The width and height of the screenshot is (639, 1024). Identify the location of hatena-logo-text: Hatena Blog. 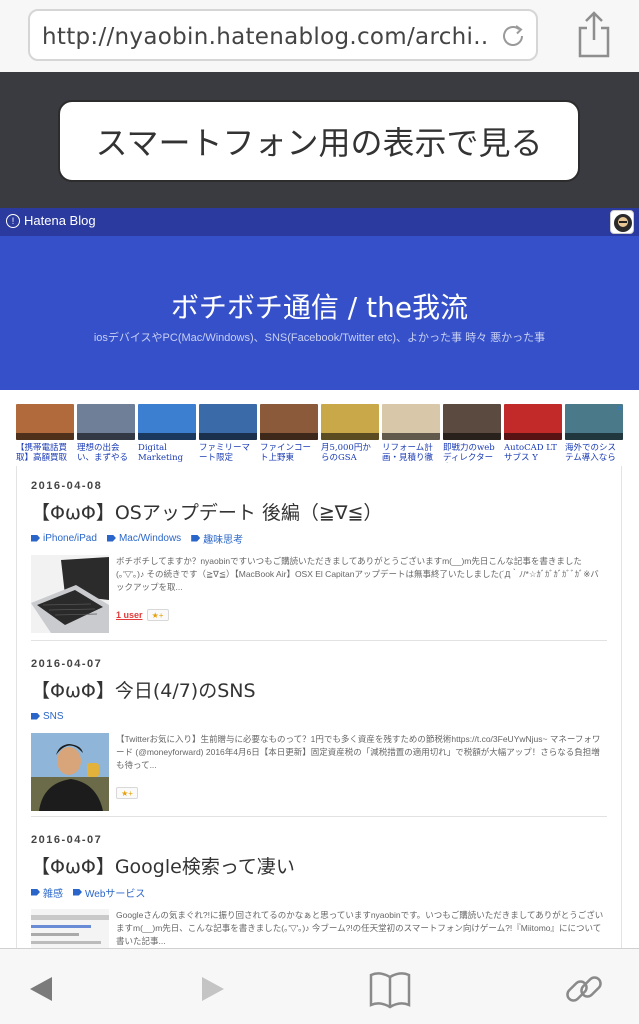
(60, 220).